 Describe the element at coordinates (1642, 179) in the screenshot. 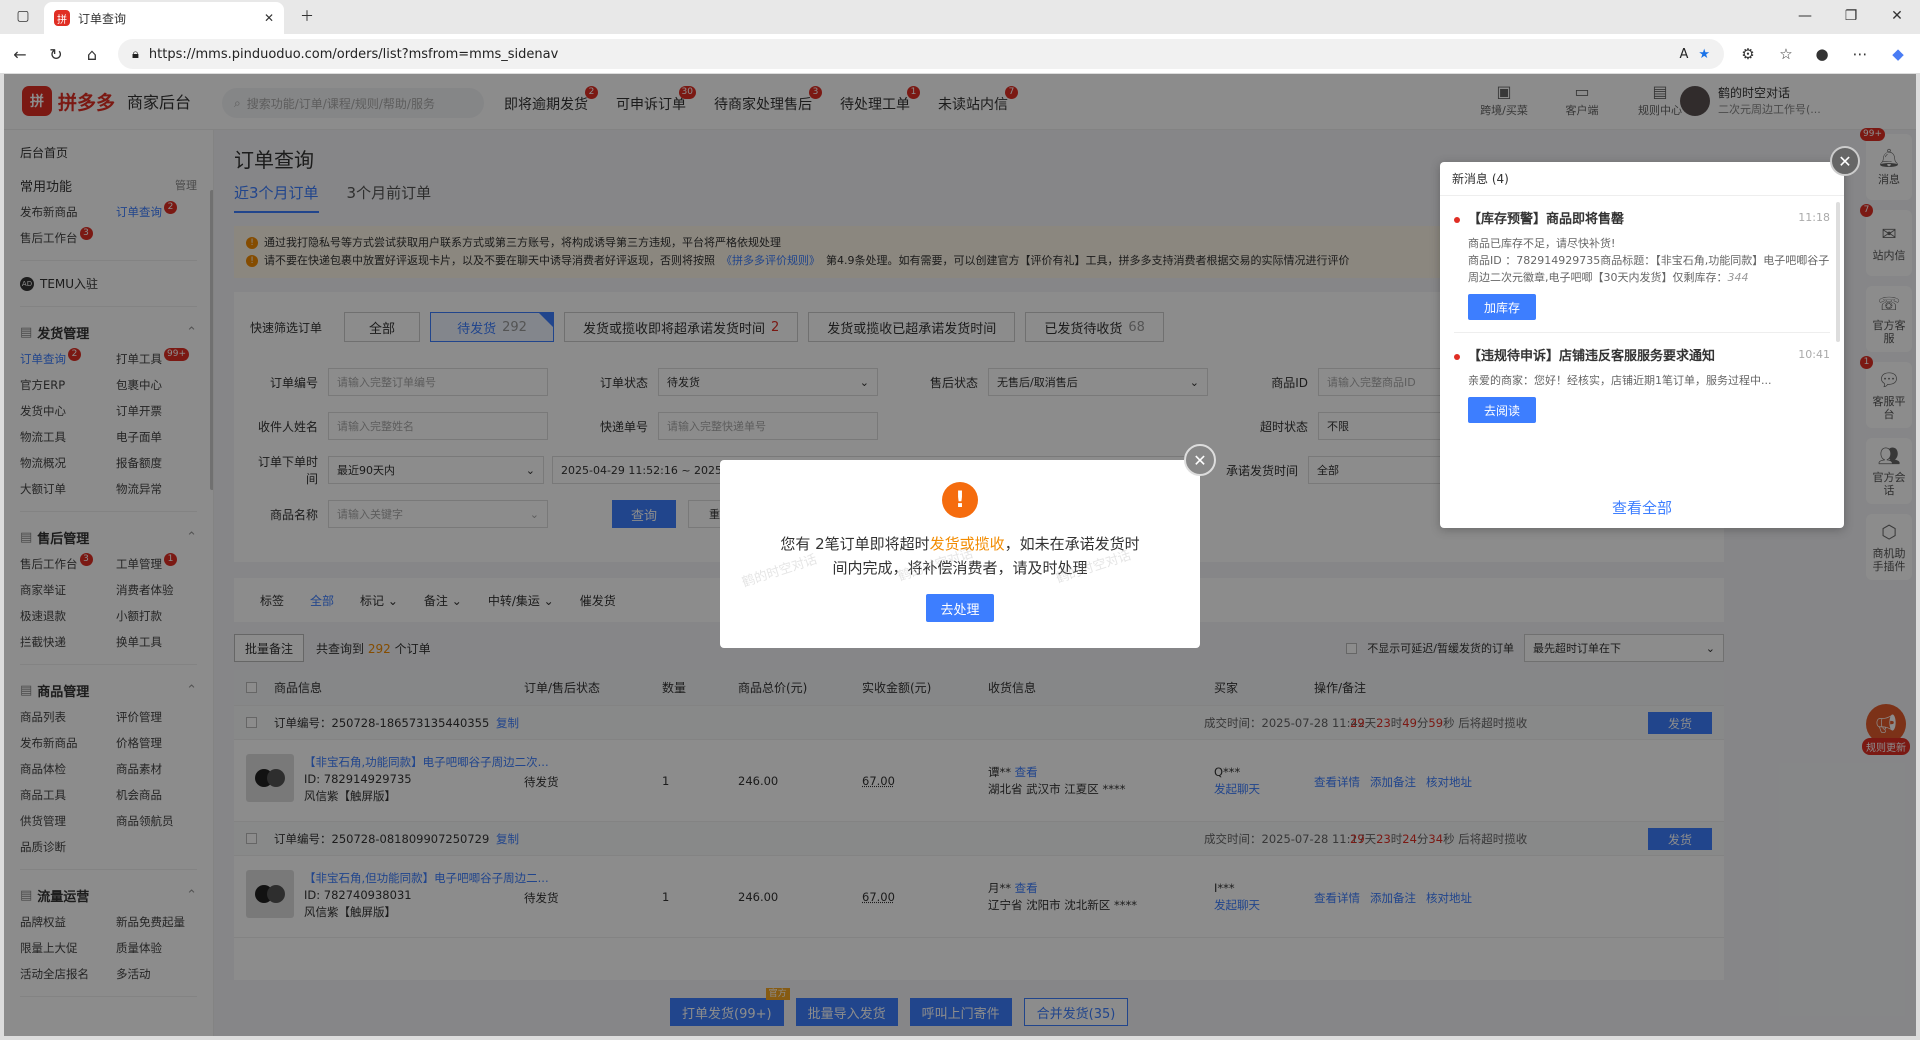

I see `notification-header: 新消息 (4)` at that location.